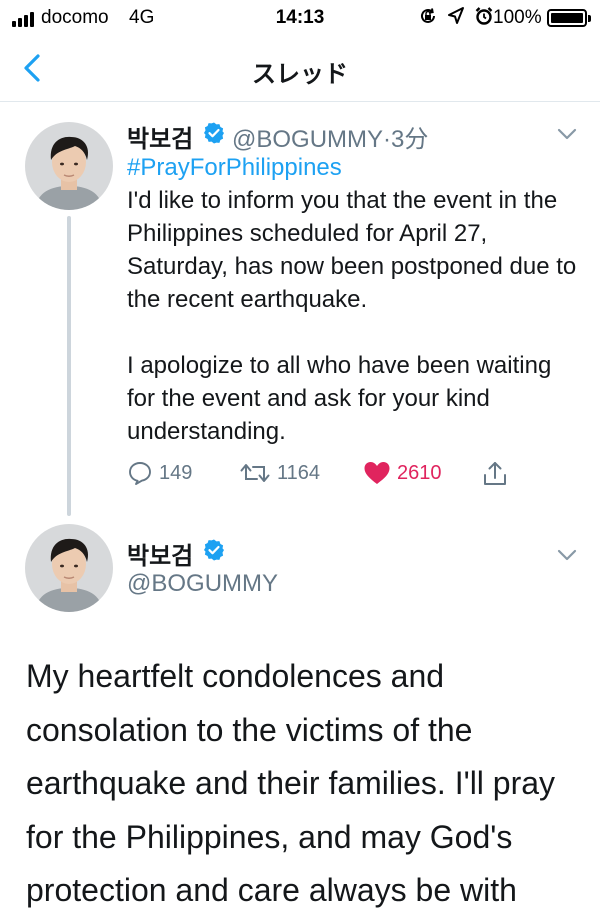 Image resolution: width=600 pixels, height=915 pixels. Describe the element at coordinates (377, 473) in the screenshot. I see `heart-icon` at that location.